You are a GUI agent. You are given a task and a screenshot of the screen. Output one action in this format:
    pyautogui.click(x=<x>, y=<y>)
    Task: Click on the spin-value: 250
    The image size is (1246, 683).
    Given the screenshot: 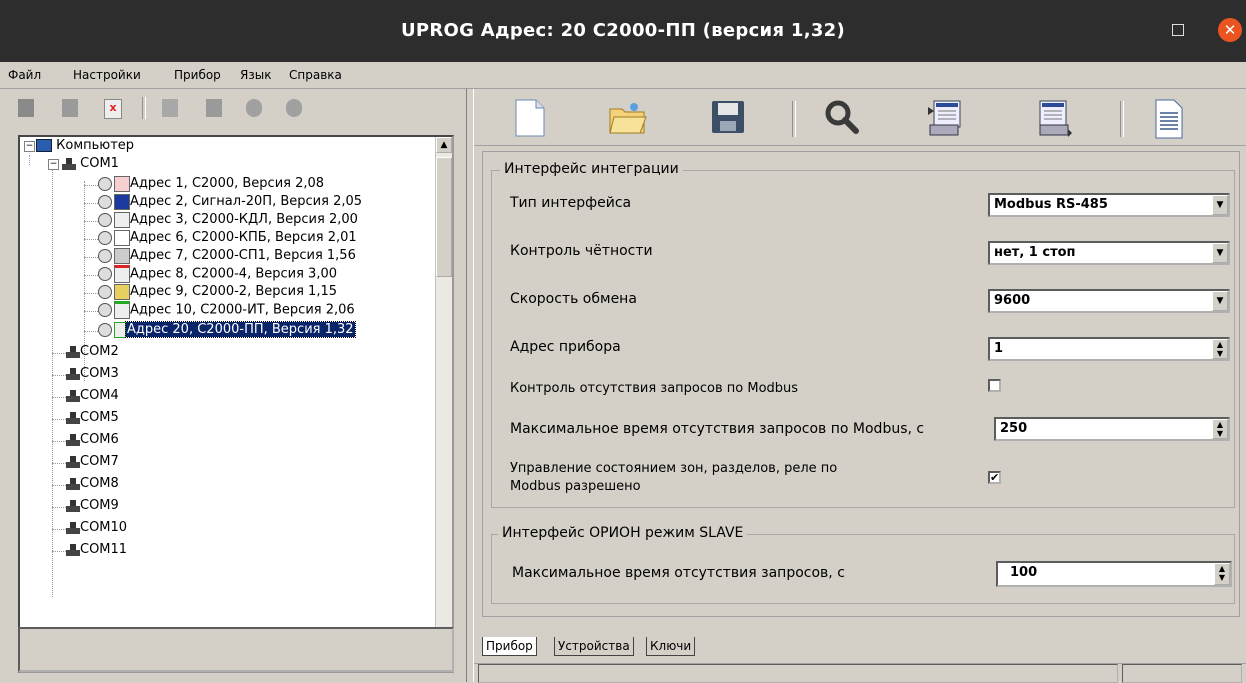 What is the action you would take?
    pyautogui.click(x=1014, y=428)
    